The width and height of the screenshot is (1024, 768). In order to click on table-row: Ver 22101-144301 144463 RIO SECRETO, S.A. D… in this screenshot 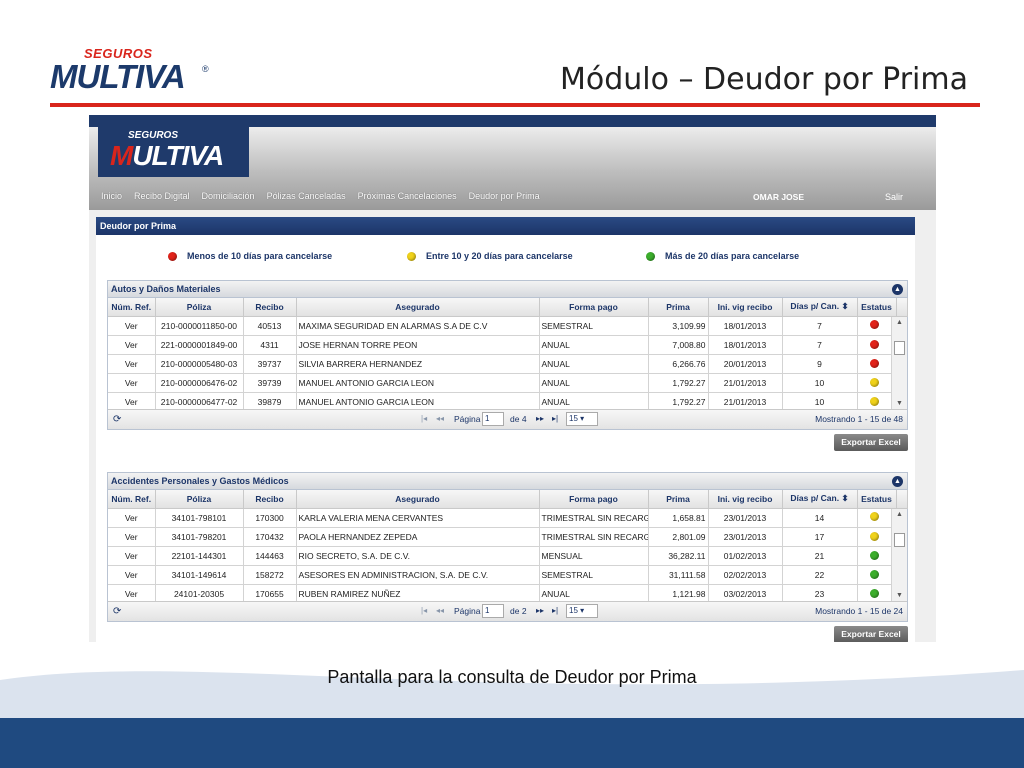, I will do `click(500, 556)`.